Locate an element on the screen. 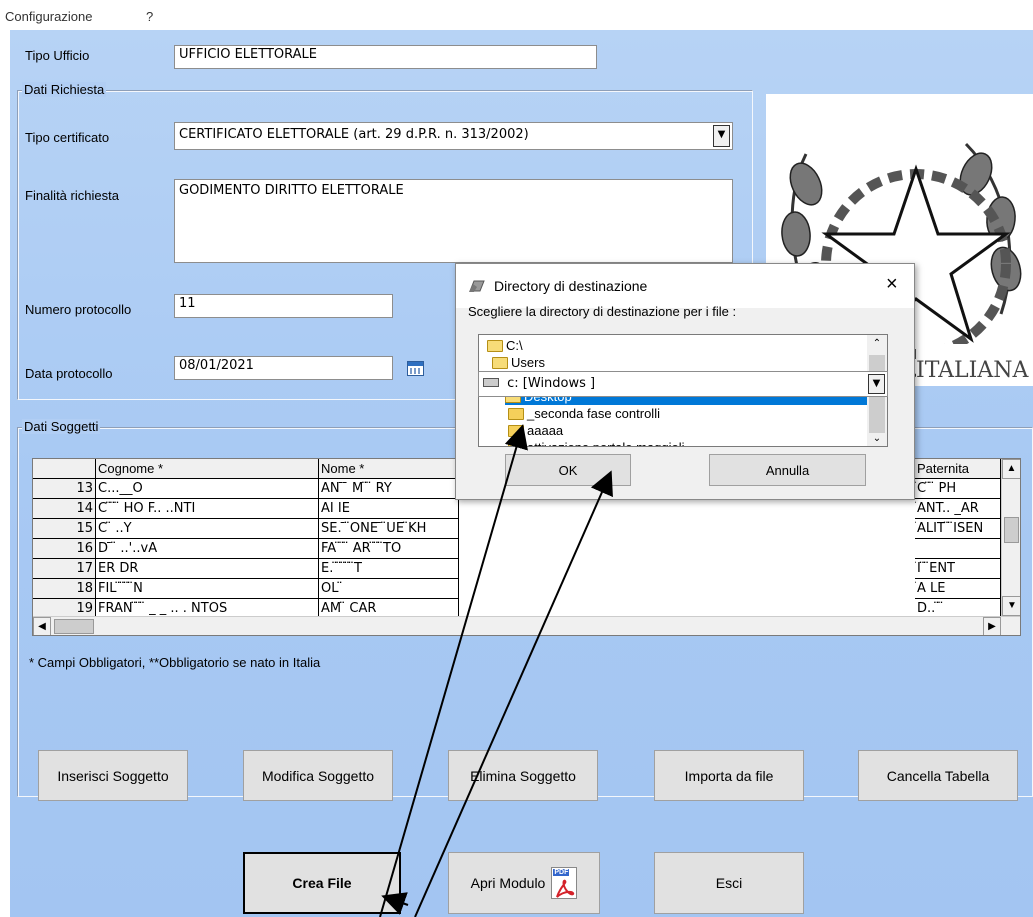 The height and width of the screenshot is (917, 1033). table-vertical-scrollbar: ▲ ▼ is located at coordinates (1010, 537).